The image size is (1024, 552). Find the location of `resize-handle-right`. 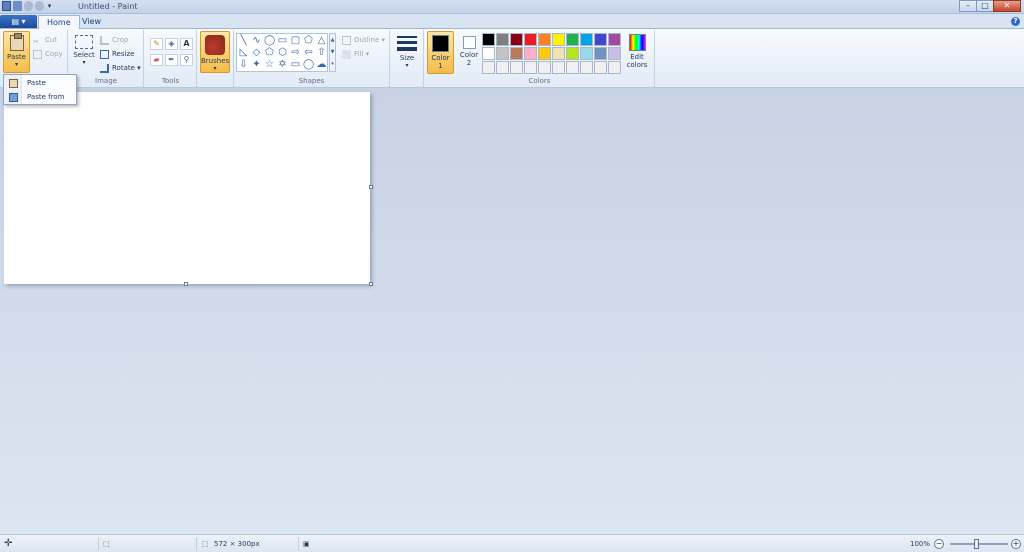

resize-handle-right is located at coordinates (371, 187).